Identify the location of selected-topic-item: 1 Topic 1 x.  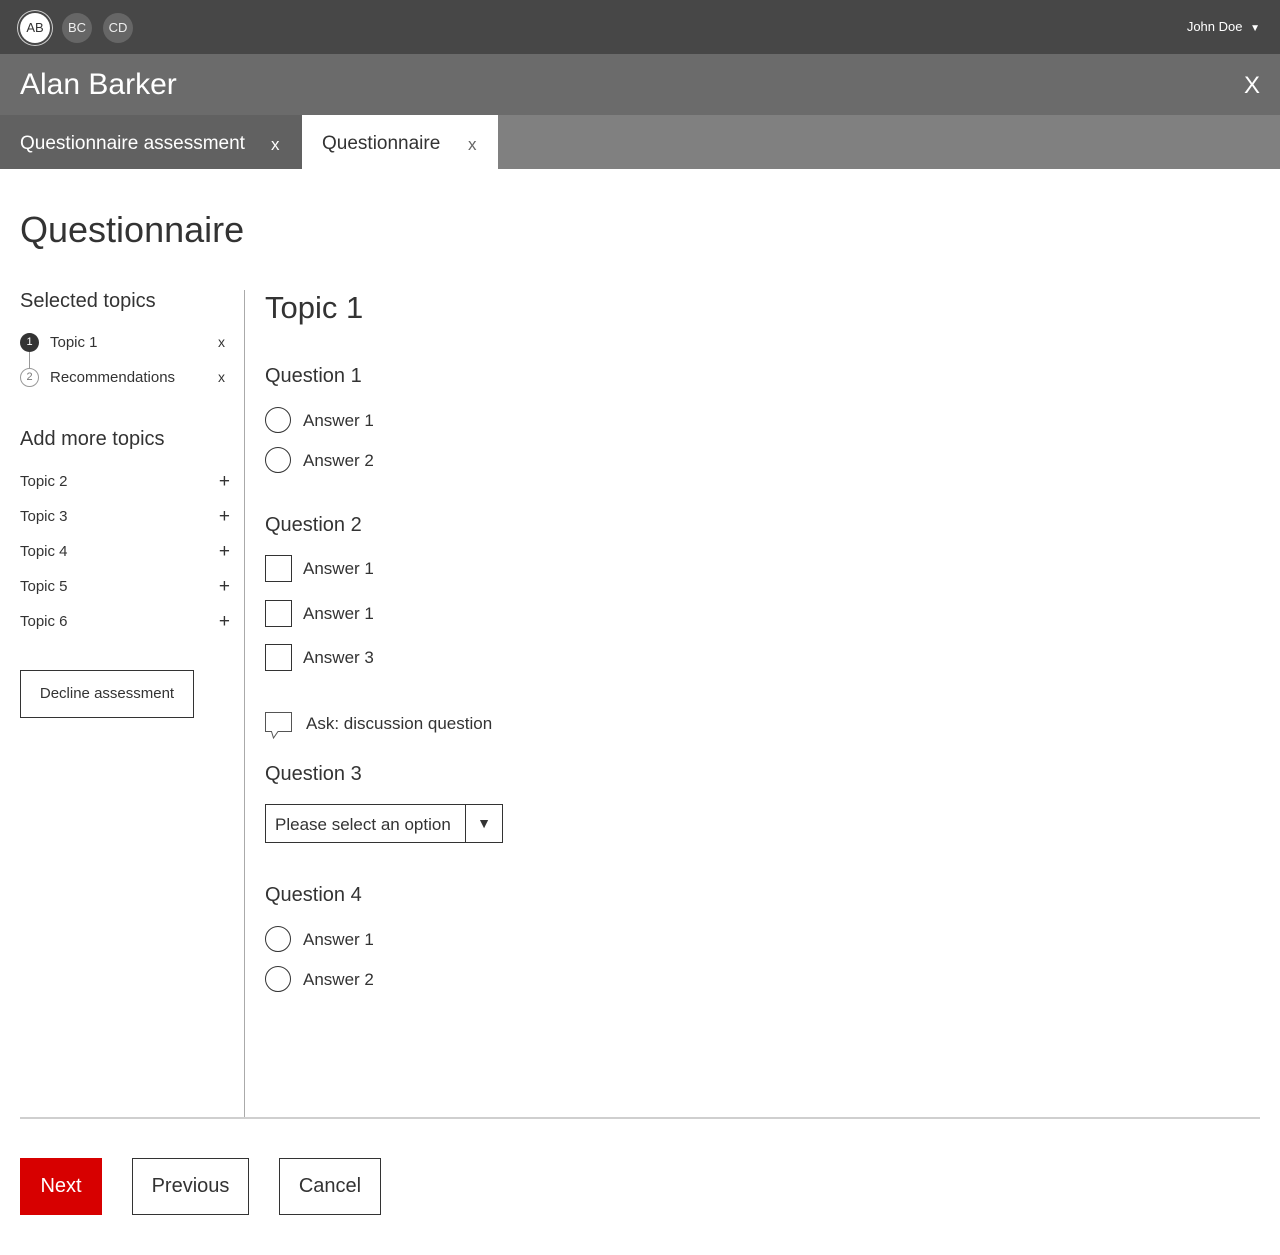
(122, 344).